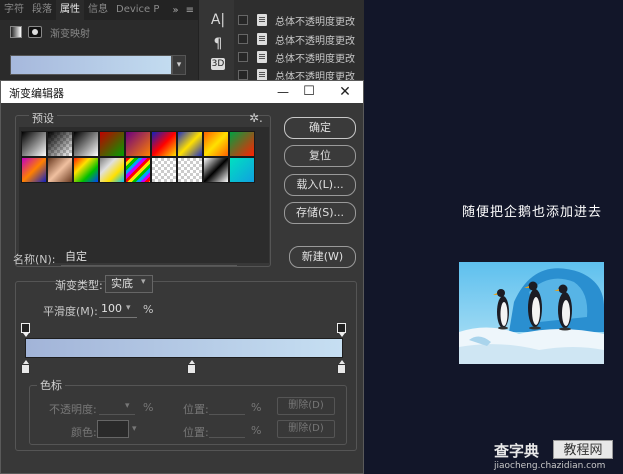 This screenshot has height=474, width=623. What do you see at coordinates (256, 407) in the screenshot?
I see `opacity-location-unit: %` at bounding box center [256, 407].